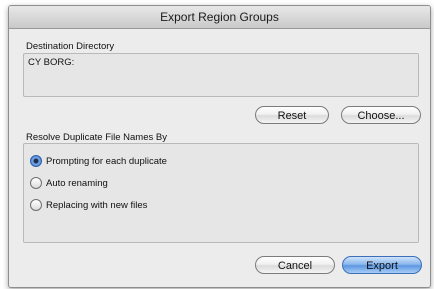 This screenshot has height=289, width=434. What do you see at coordinates (221, 75) in the screenshot?
I see `destination-directory-box: CY BORG:` at bounding box center [221, 75].